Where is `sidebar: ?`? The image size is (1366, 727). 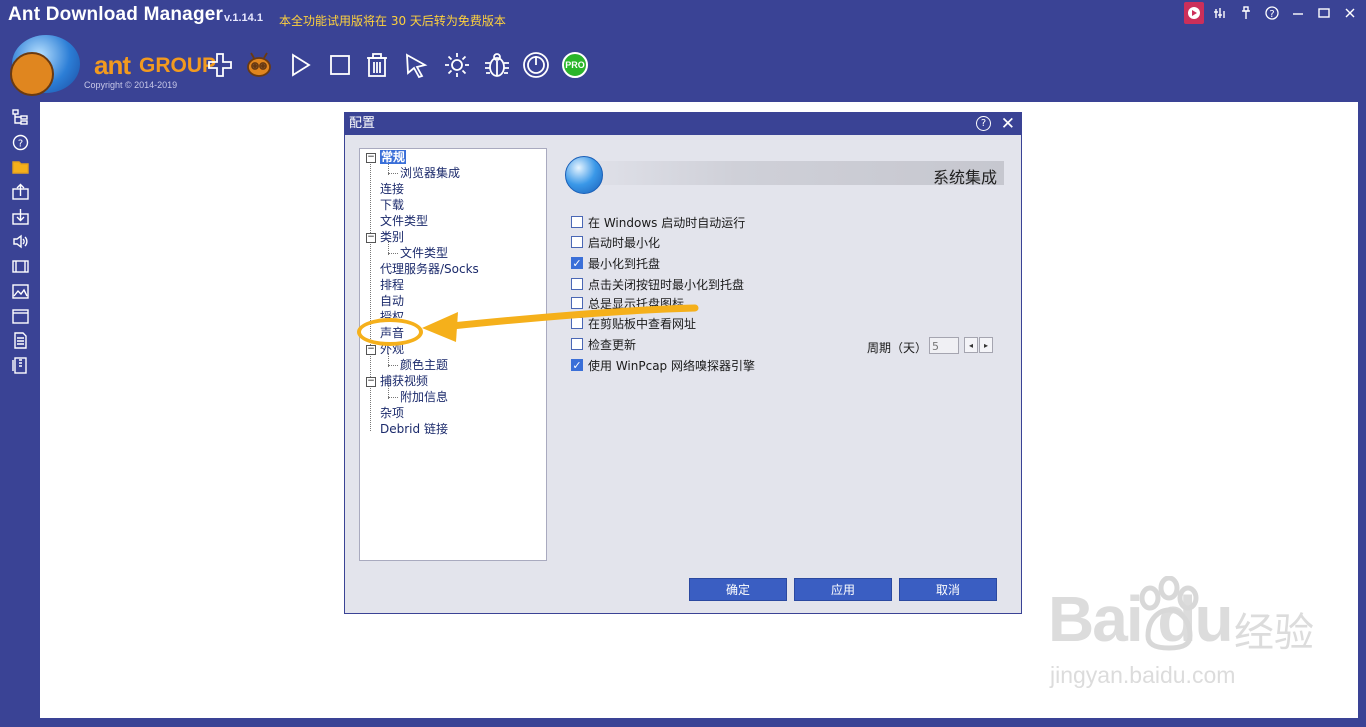
sidebar: ? is located at coordinates (20, 414).